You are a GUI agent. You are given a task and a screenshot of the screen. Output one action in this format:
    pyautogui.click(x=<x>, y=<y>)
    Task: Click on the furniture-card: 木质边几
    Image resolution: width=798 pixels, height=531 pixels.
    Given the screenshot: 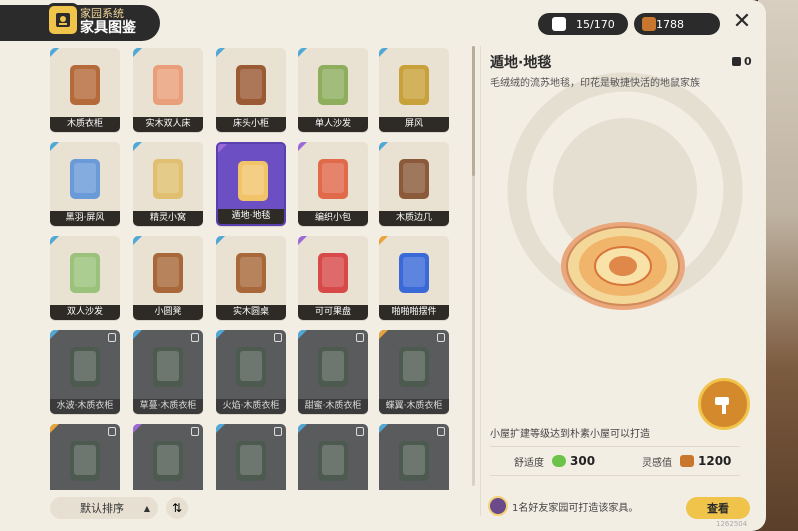 What is the action you would take?
    pyautogui.click(x=414, y=184)
    